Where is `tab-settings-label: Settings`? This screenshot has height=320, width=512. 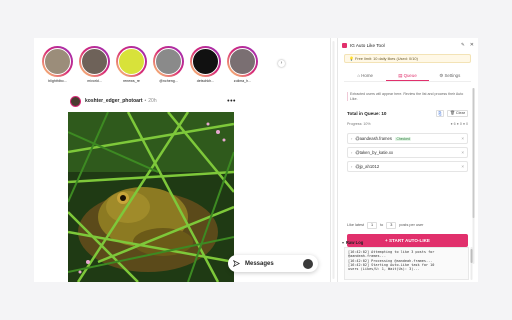 tab-settings-label: Settings is located at coordinates (452, 75).